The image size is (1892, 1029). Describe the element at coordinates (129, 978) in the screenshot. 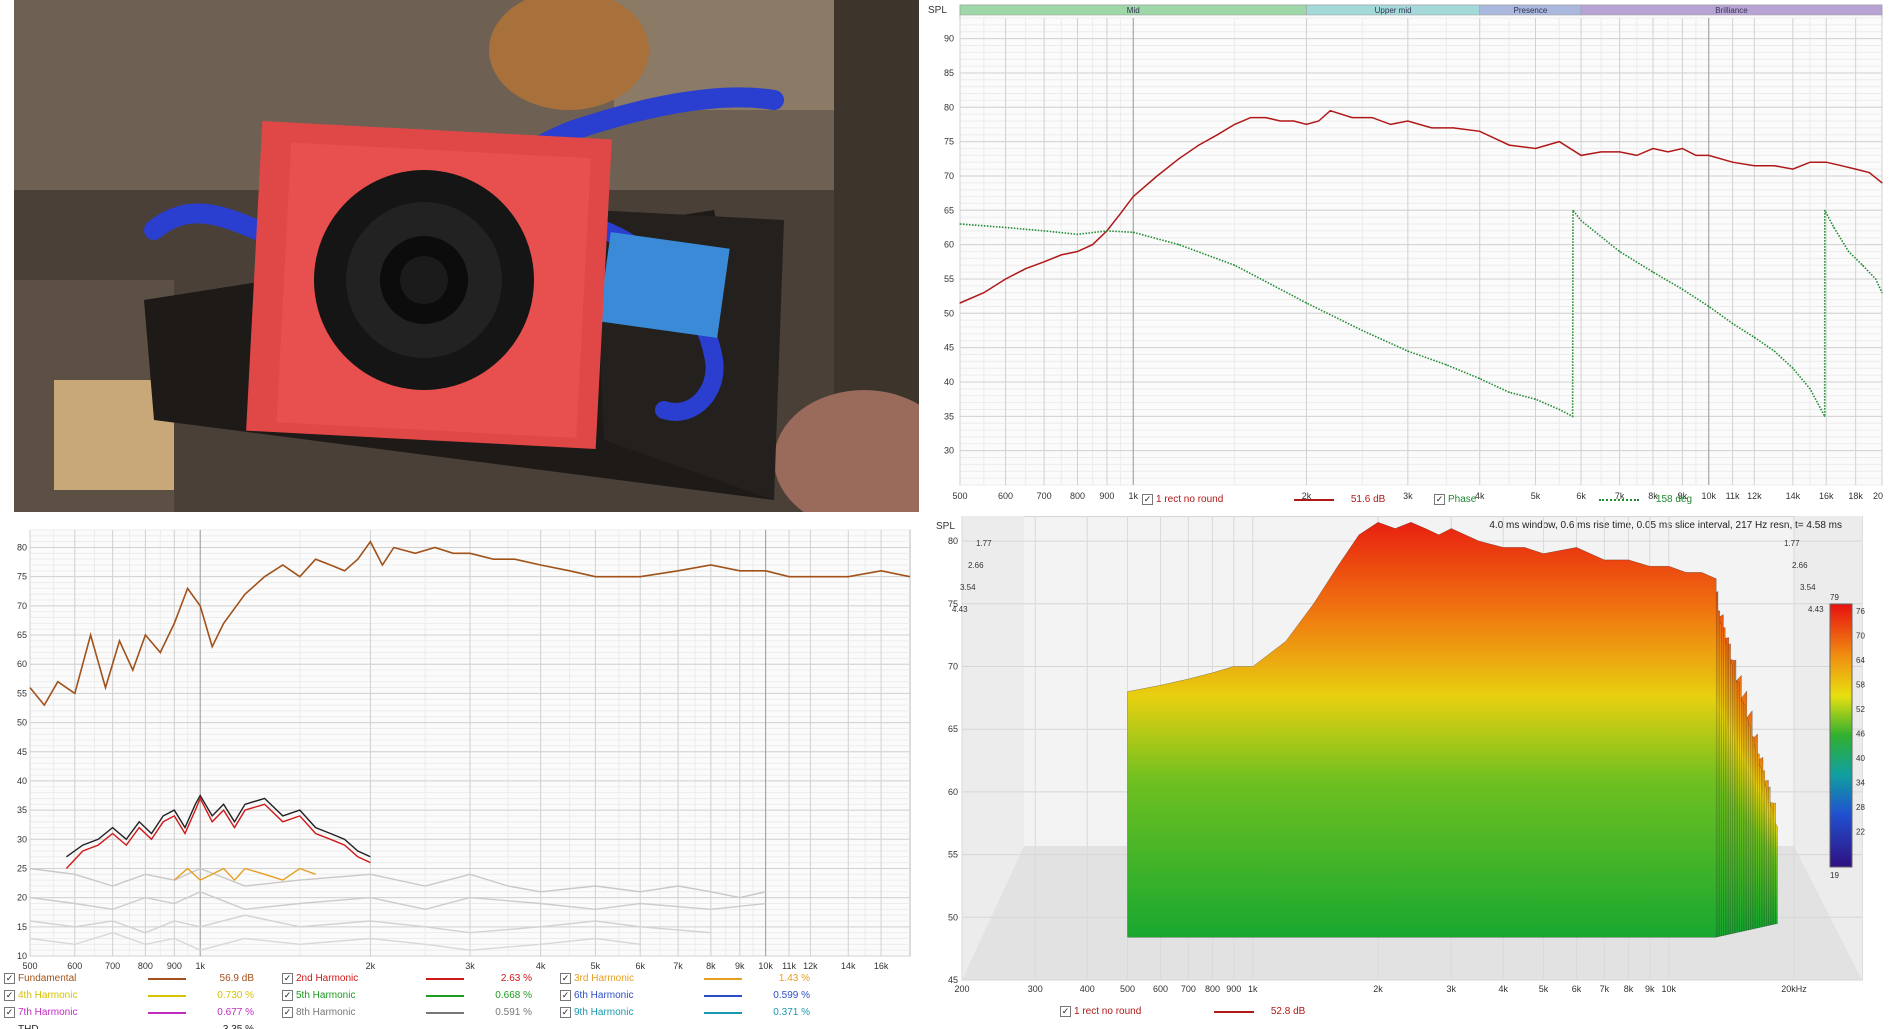

I see `legend-item-fundamental: ✓ Fundamental 56.9 dB` at that location.